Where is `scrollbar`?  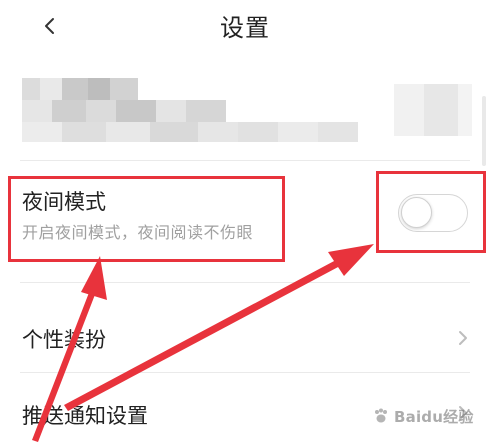
scrollbar is located at coordinates (484, 131).